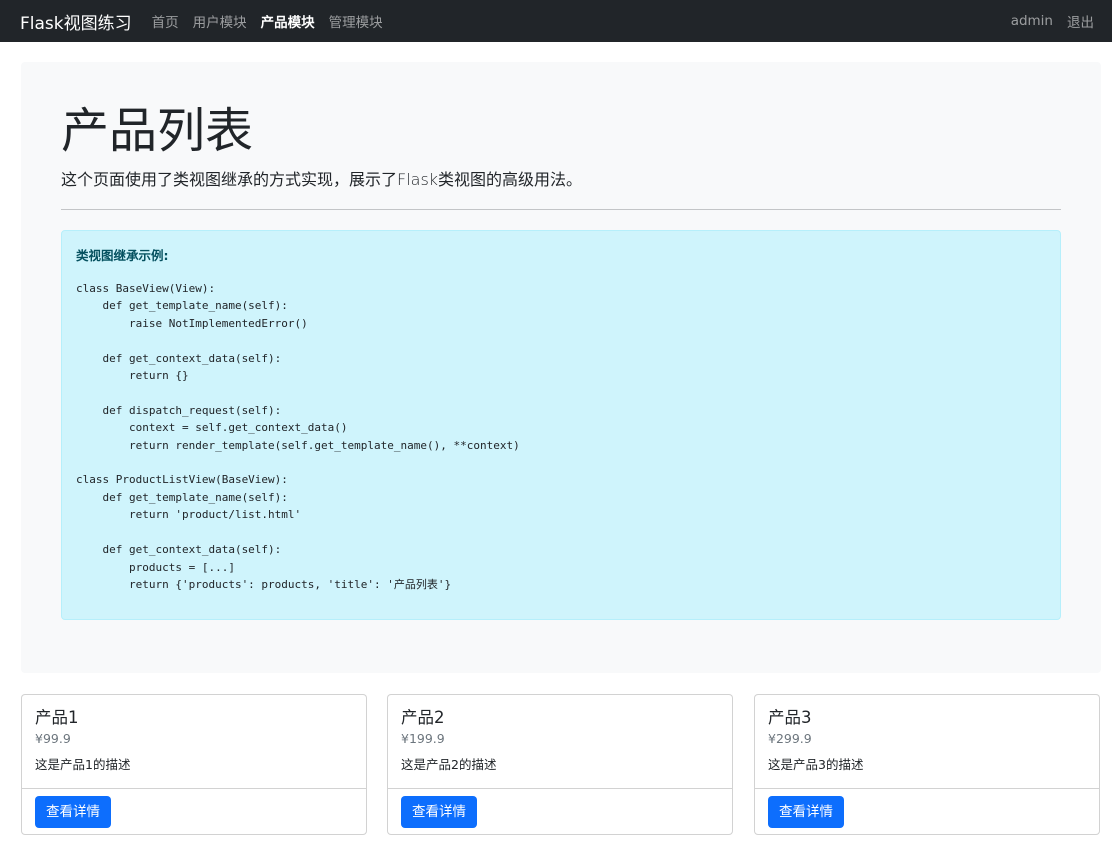 Image resolution: width=1112 pixels, height=847 pixels. I want to click on nav-link-admin-module: 管理模块, so click(356, 21).